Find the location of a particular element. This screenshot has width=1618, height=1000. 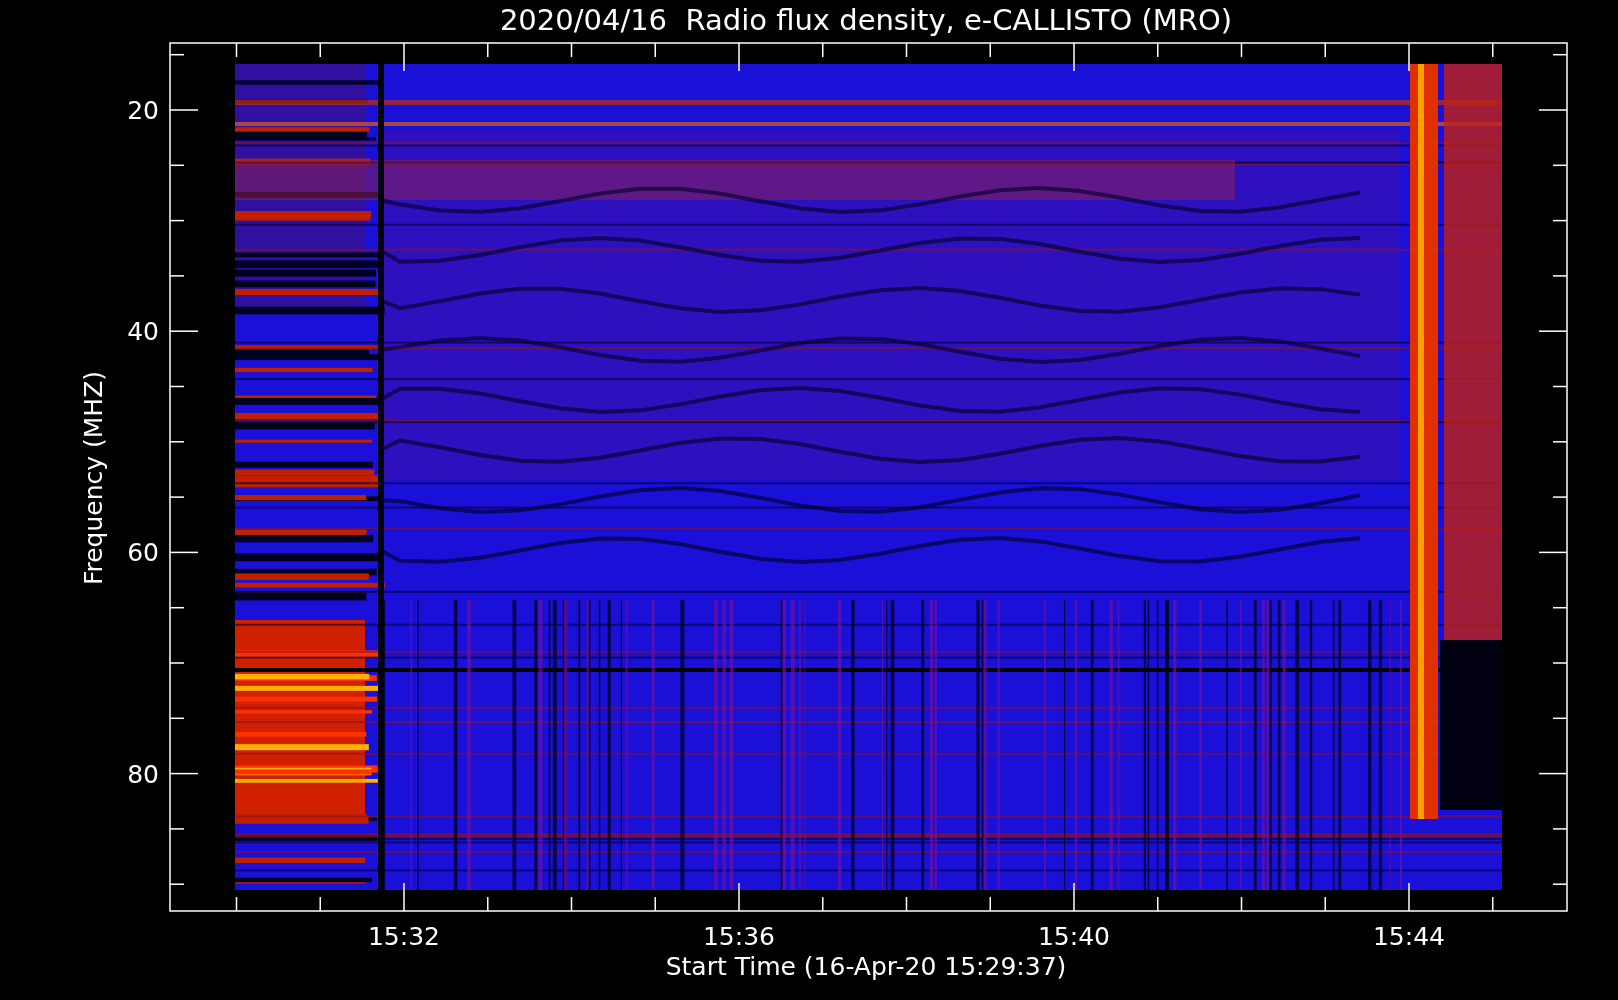

tick-label: 15:32 is located at coordinates (404, 936).